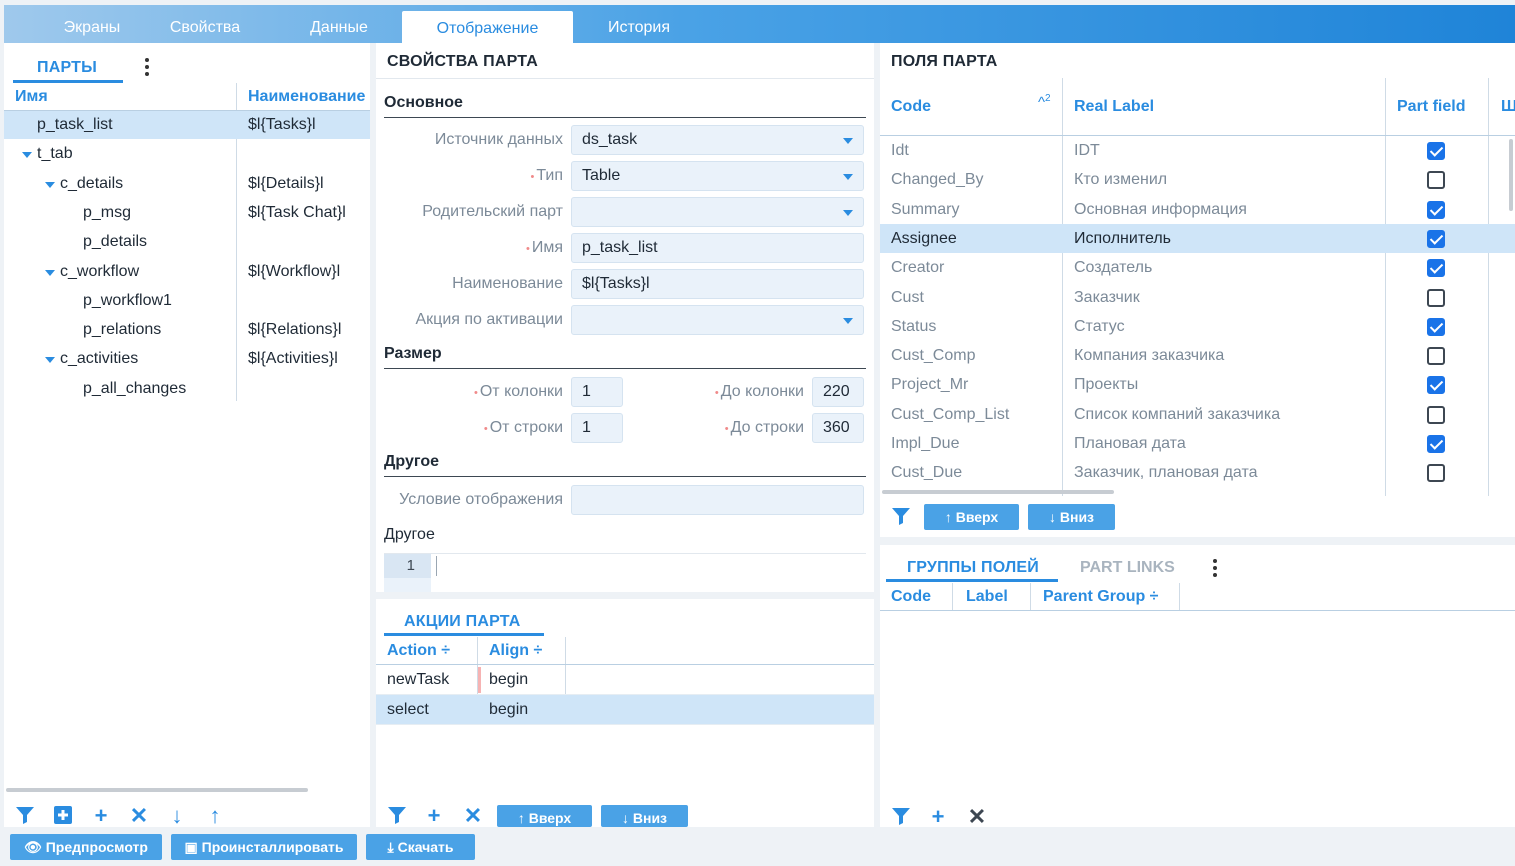 This screenshot has width=1515, height=866. I want to click on action-cell: select, so click(408, 710).